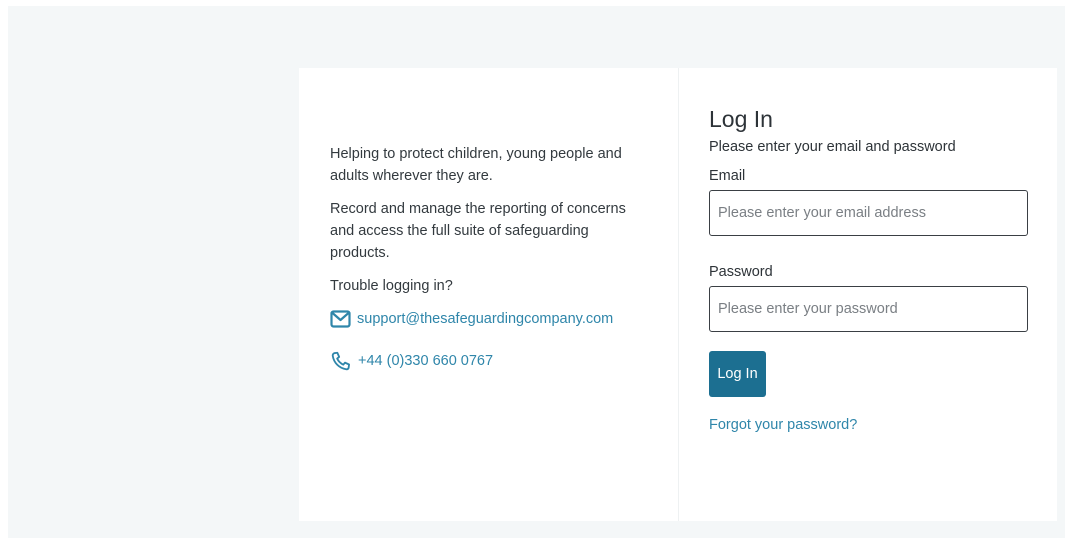 The height and width of the screenshot is (538, 1065). What do you see at coordinates (832, 147) in the screenshot?
I see `login-subtitle: Please enter your email and password` at bounding box center [832, 147].